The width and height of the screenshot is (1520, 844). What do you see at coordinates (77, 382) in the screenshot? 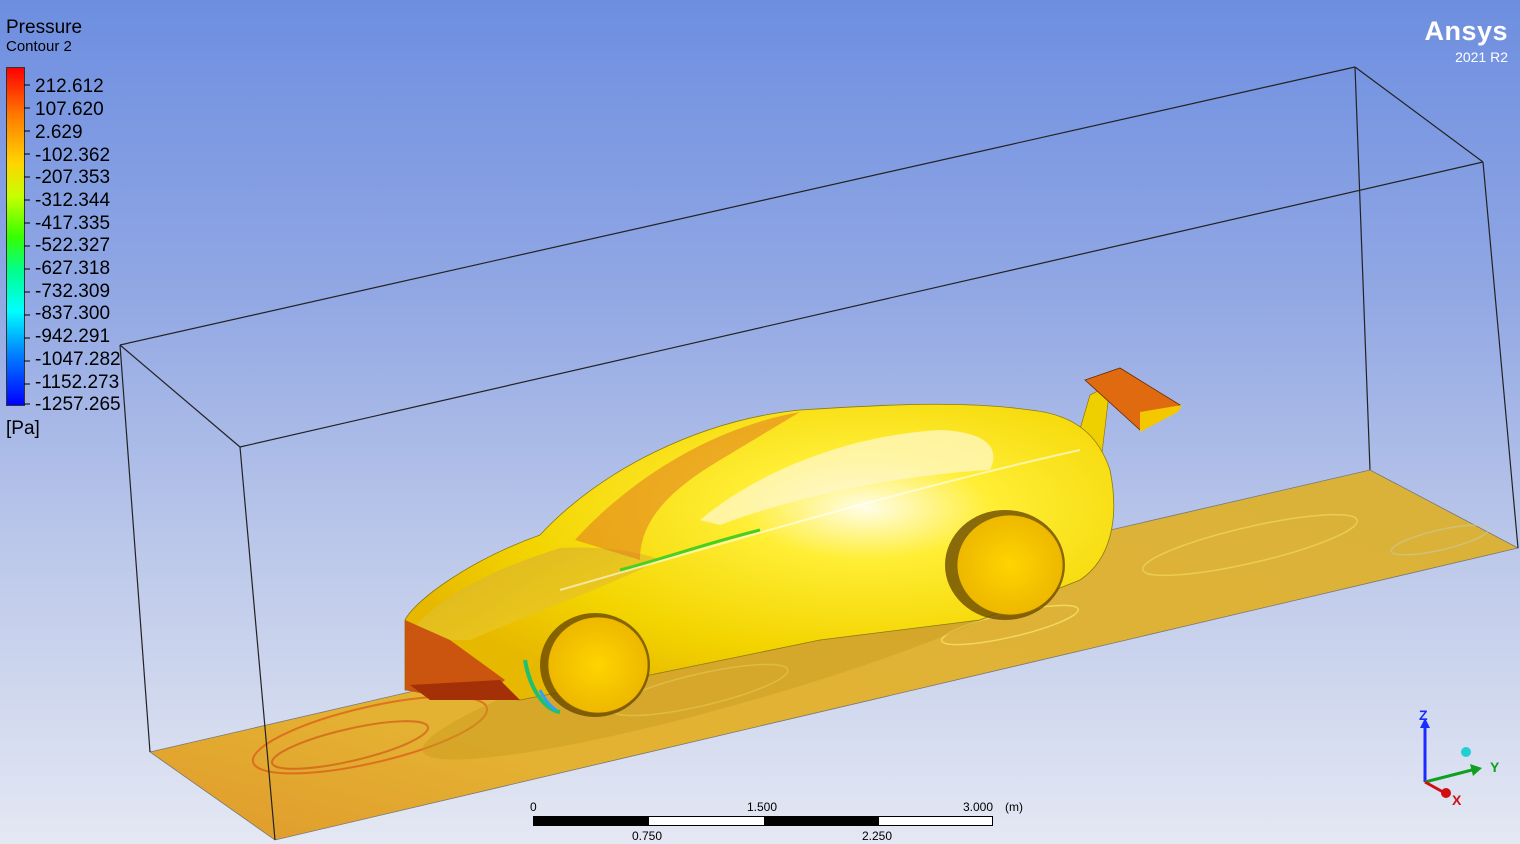
I see `legend-value: -1152.273` at bounding box center [77, 382].